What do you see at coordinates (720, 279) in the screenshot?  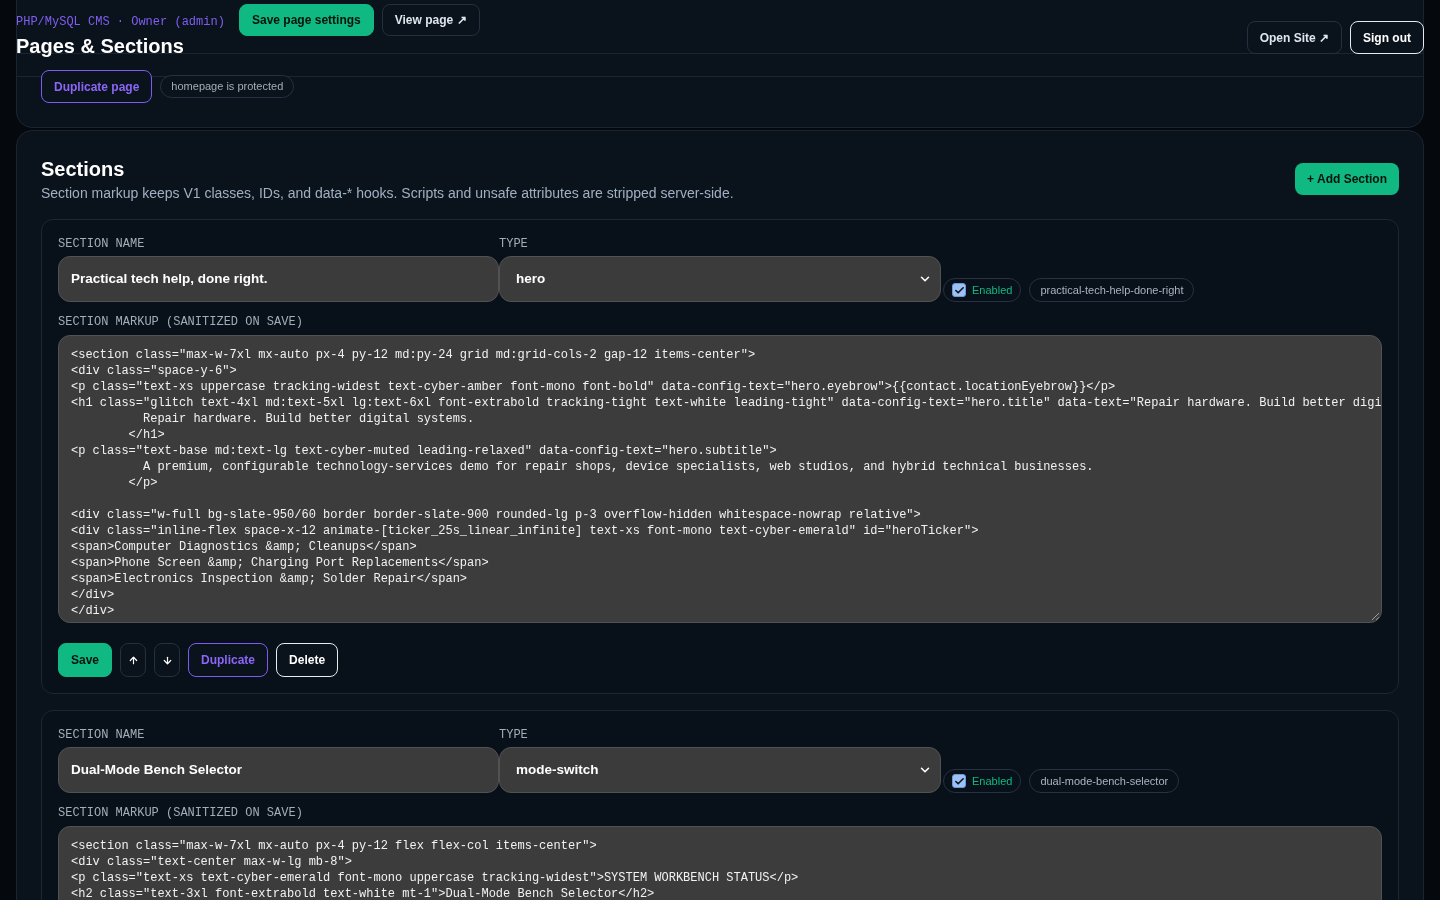 I see `type-select: hero` at bounding box center [720, 279].